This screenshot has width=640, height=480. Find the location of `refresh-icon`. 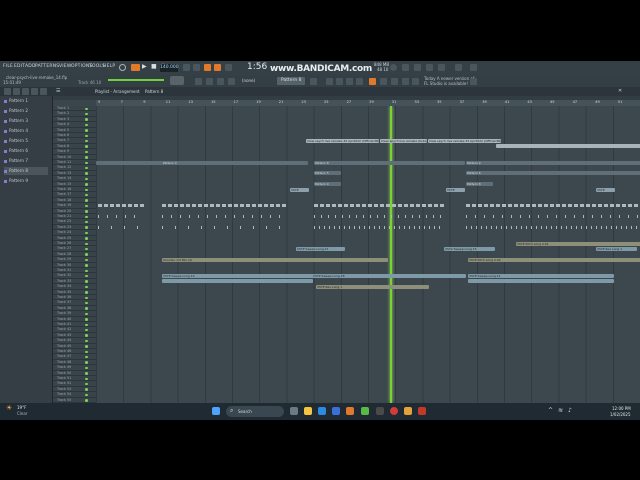

refresh-icon is located at coordinates (393, 67).